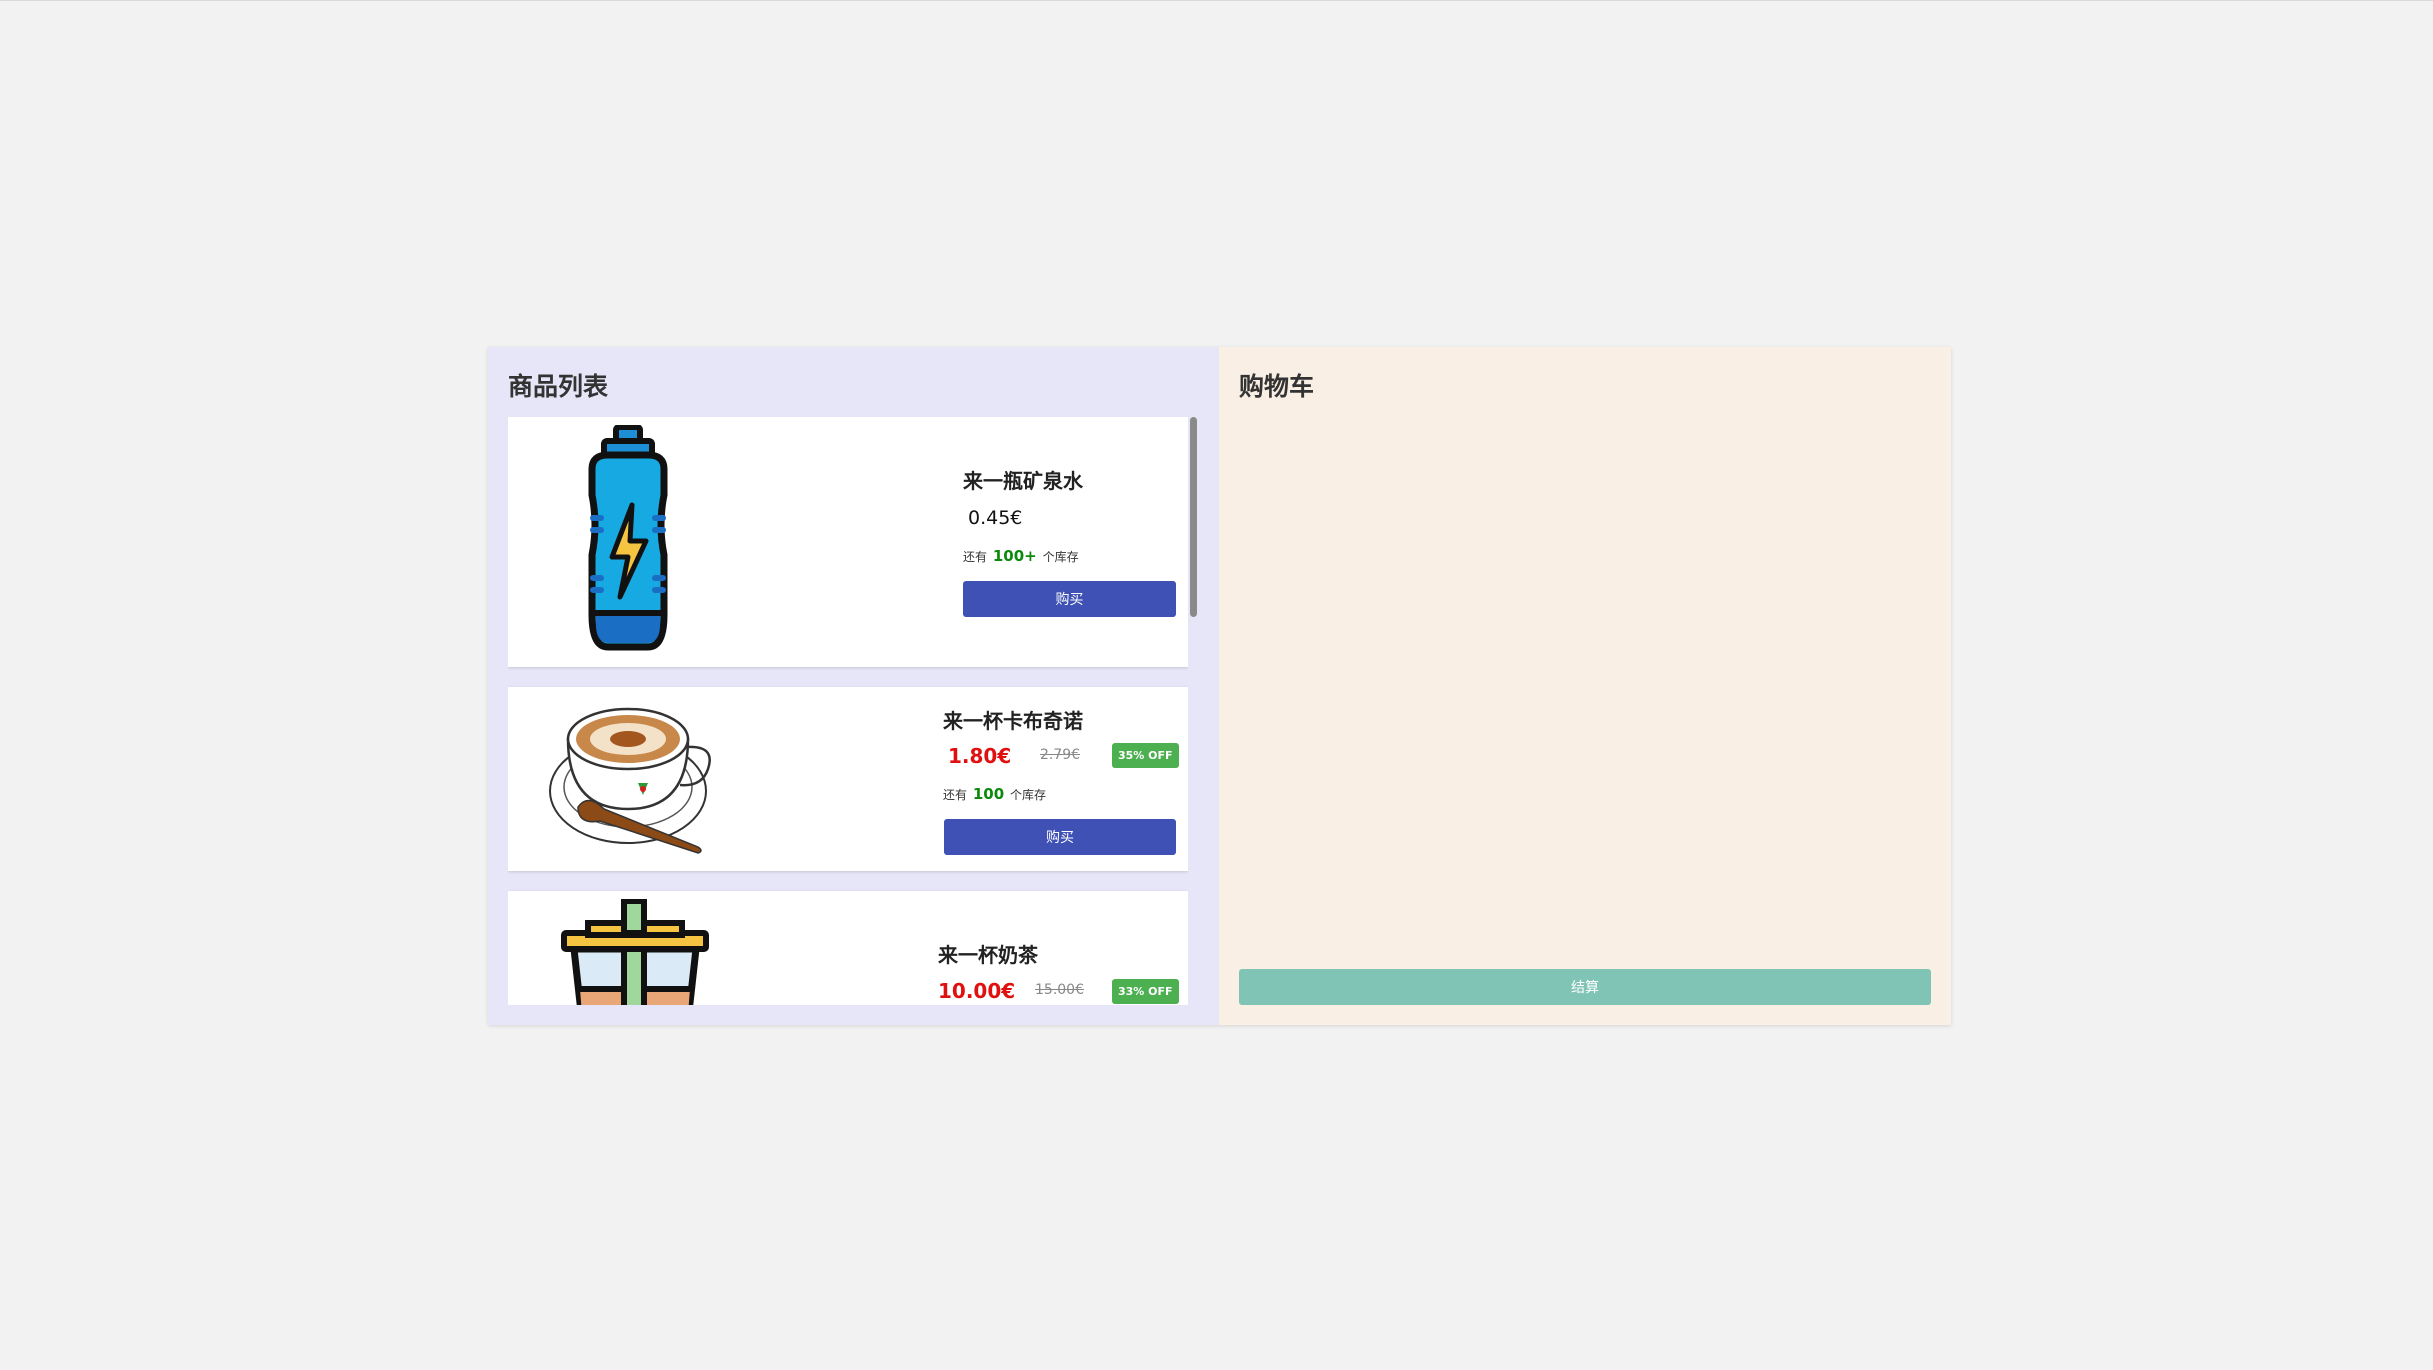 The width and height of the screenshot is (2433, 1370). Describe the element at coordinates (635, 952) in the screenshot. I see `milk-tea-cup-icon` at that location.